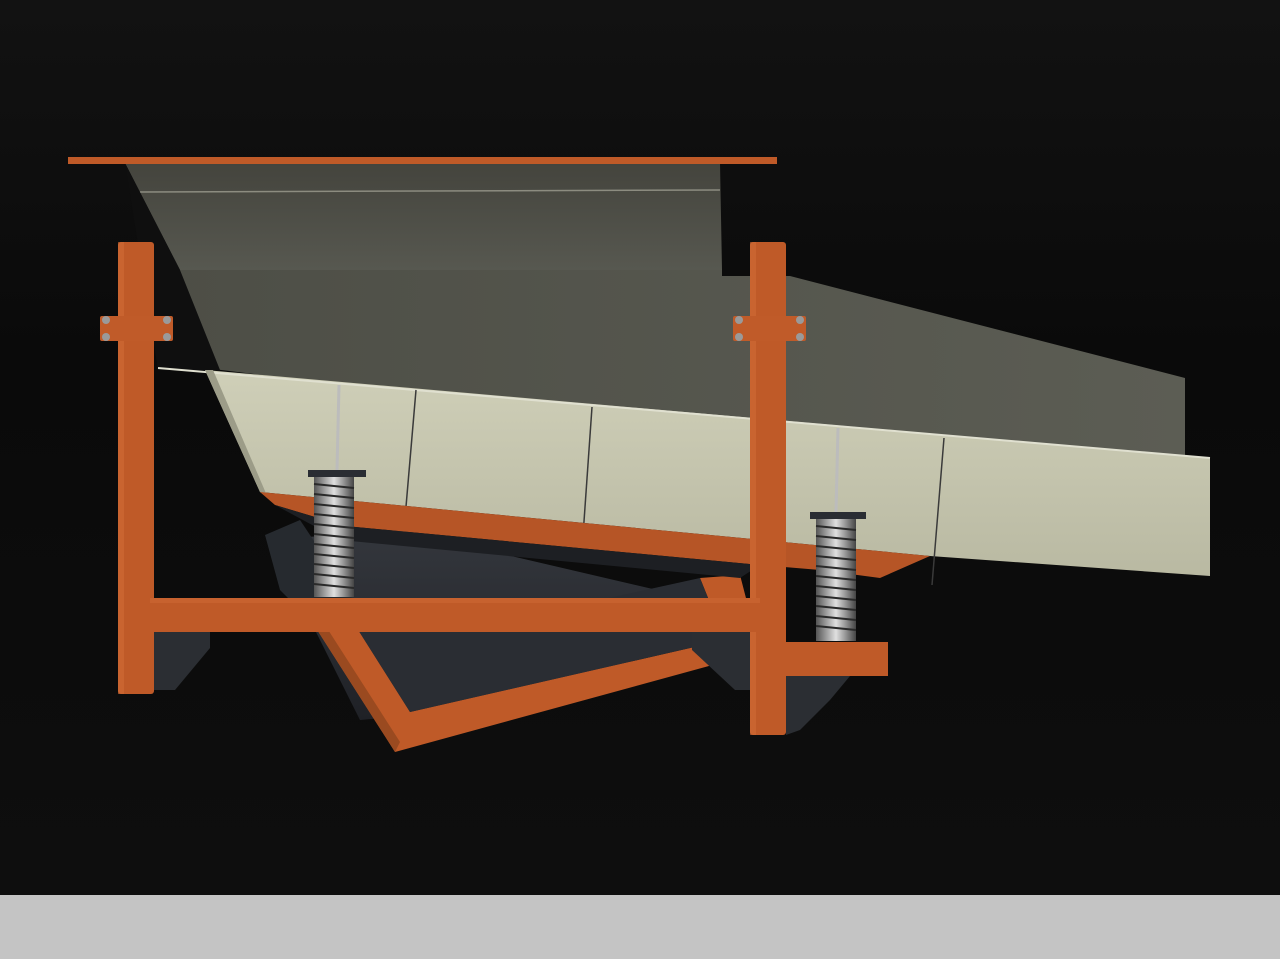 The image size is (1280, 959). I want to click on crossbeam, so click(455, 615).